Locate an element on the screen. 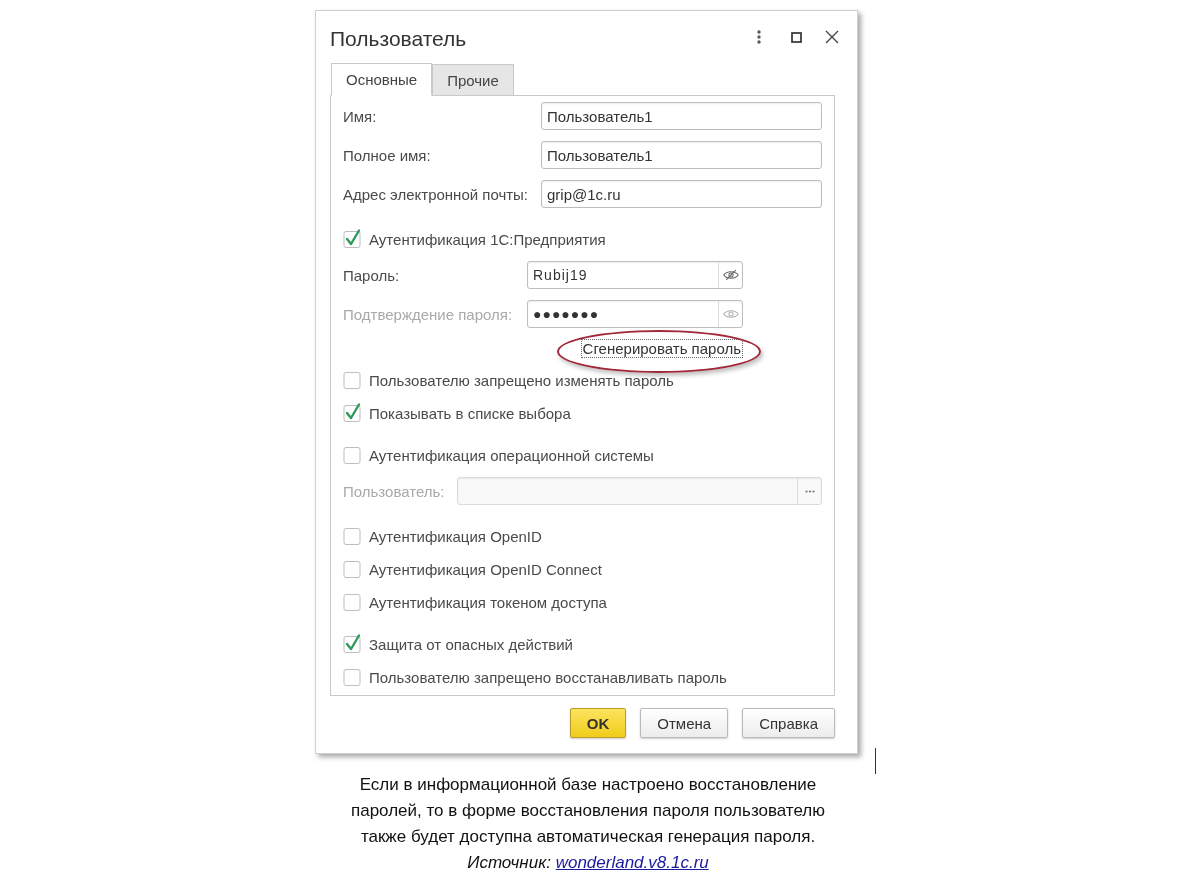  tab: Прочие is located at coordinates (473, 80).